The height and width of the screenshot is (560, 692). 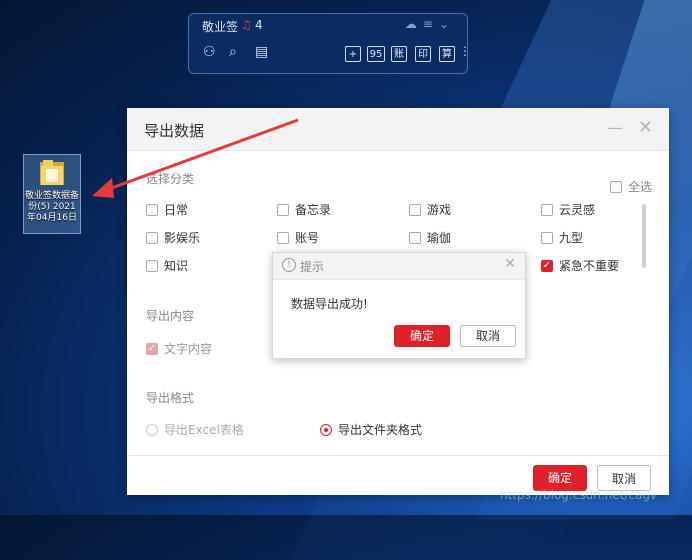 I want to click on annotation-arrow-icon, so click(x=195, y=158).